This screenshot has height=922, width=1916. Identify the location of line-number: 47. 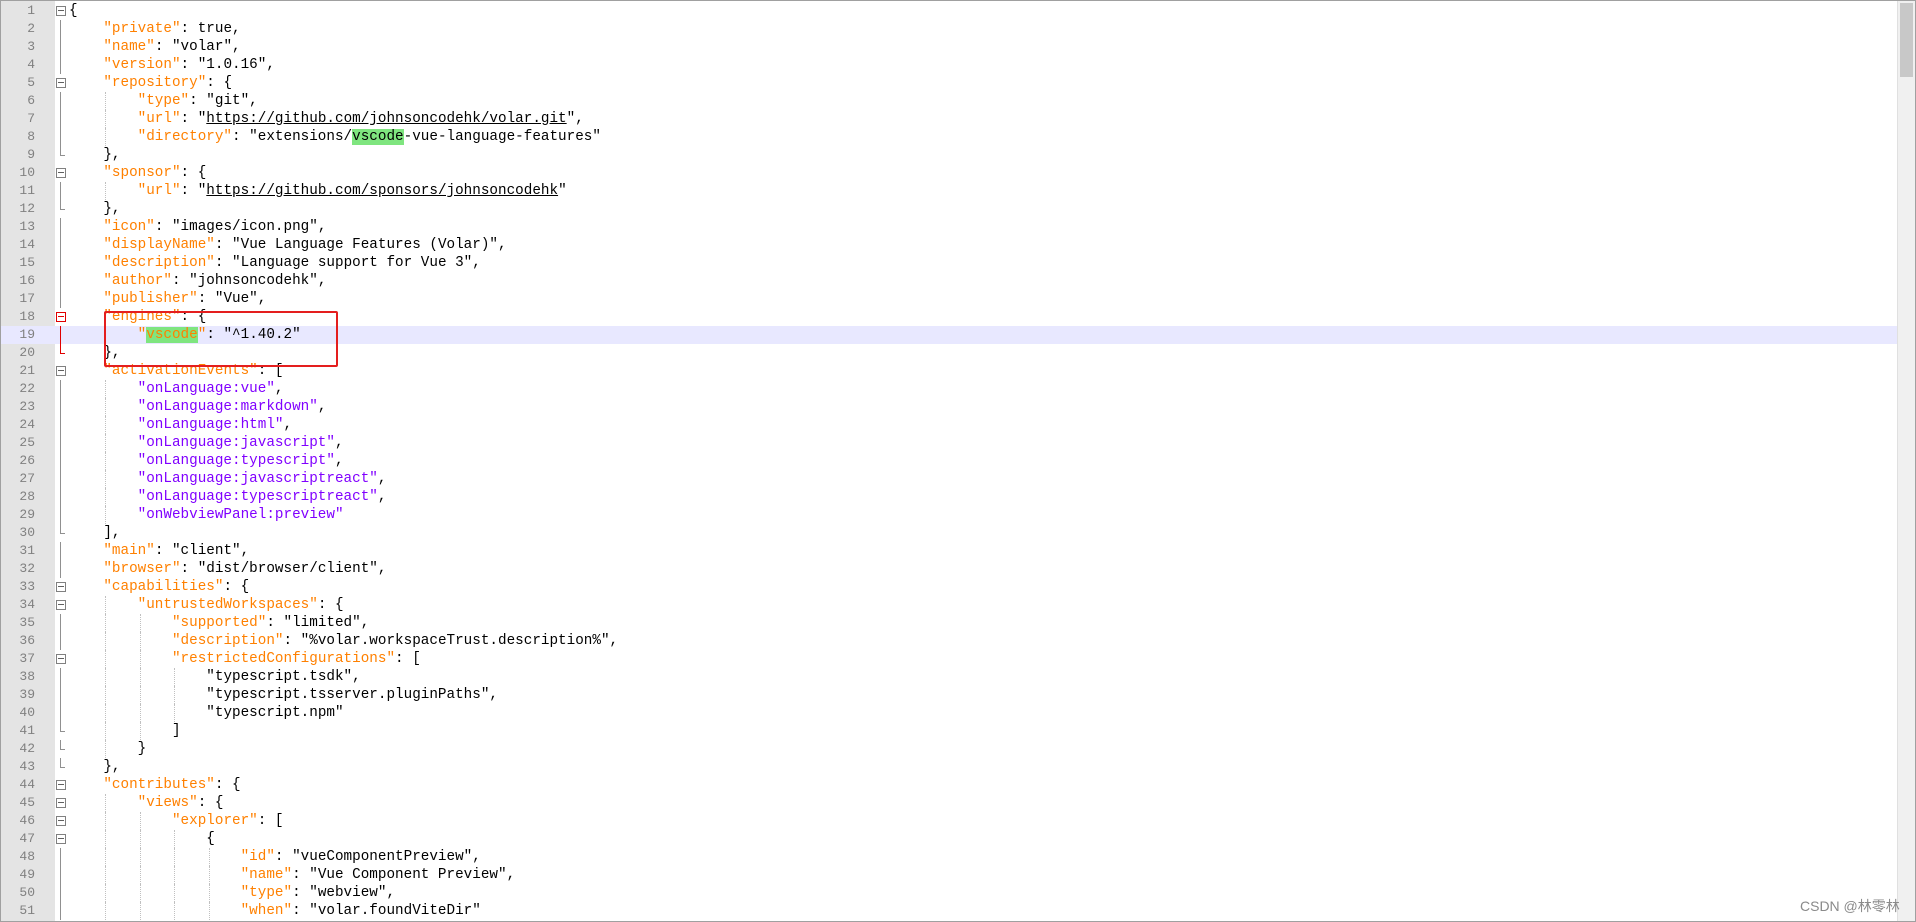
(27, 838).